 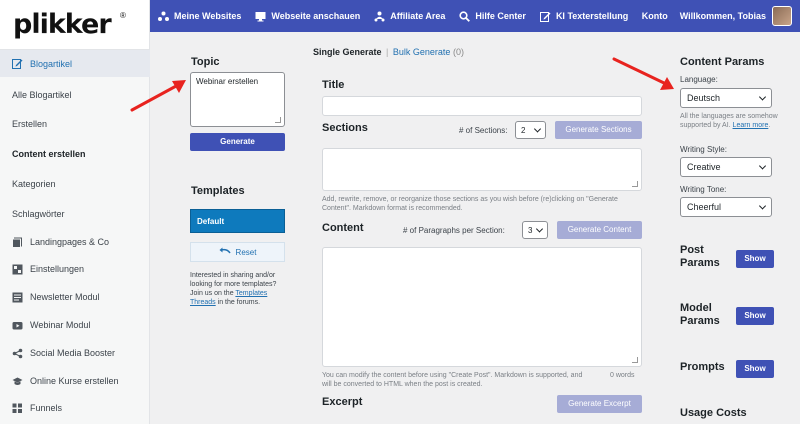 I want to click on sidebar-item-label: Social Media Booster, so click(x=73, y=353).